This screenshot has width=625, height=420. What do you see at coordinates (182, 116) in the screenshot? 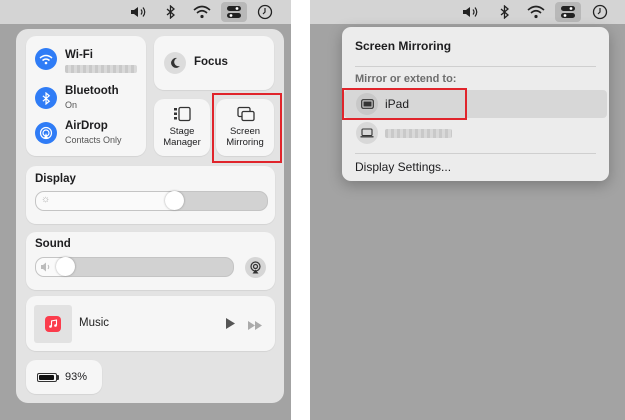
I see `stage-manager-icon` at bounding box center [182, 116].